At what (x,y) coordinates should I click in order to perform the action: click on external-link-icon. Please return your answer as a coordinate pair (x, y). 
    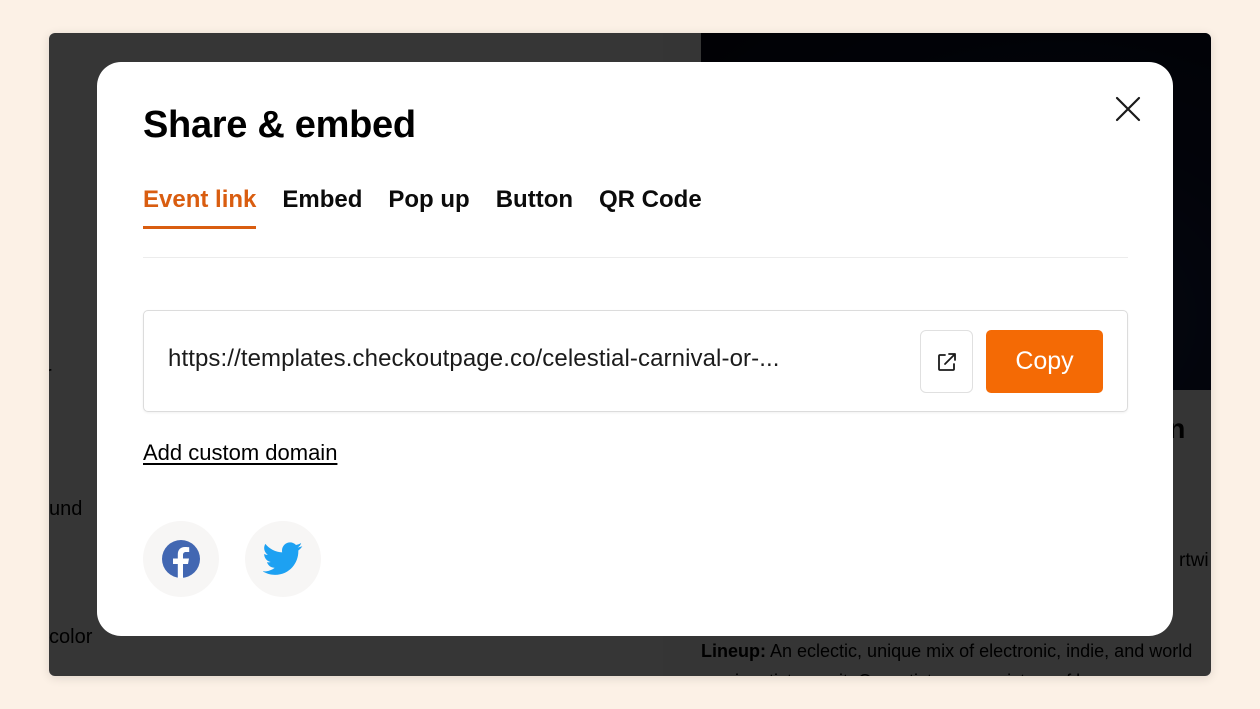
    Looking at the image, I should click on (946, 361).